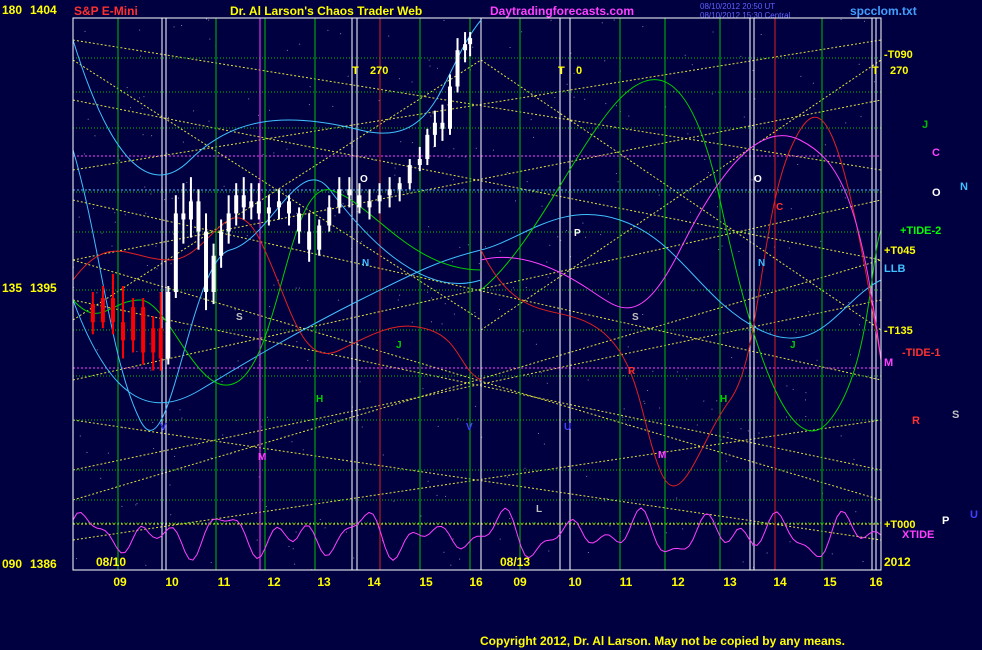 This screenshot has width=982, height=650. Describe the element at coordinates (888, 363) in the screenshot. I see `right-label: M` at that location.